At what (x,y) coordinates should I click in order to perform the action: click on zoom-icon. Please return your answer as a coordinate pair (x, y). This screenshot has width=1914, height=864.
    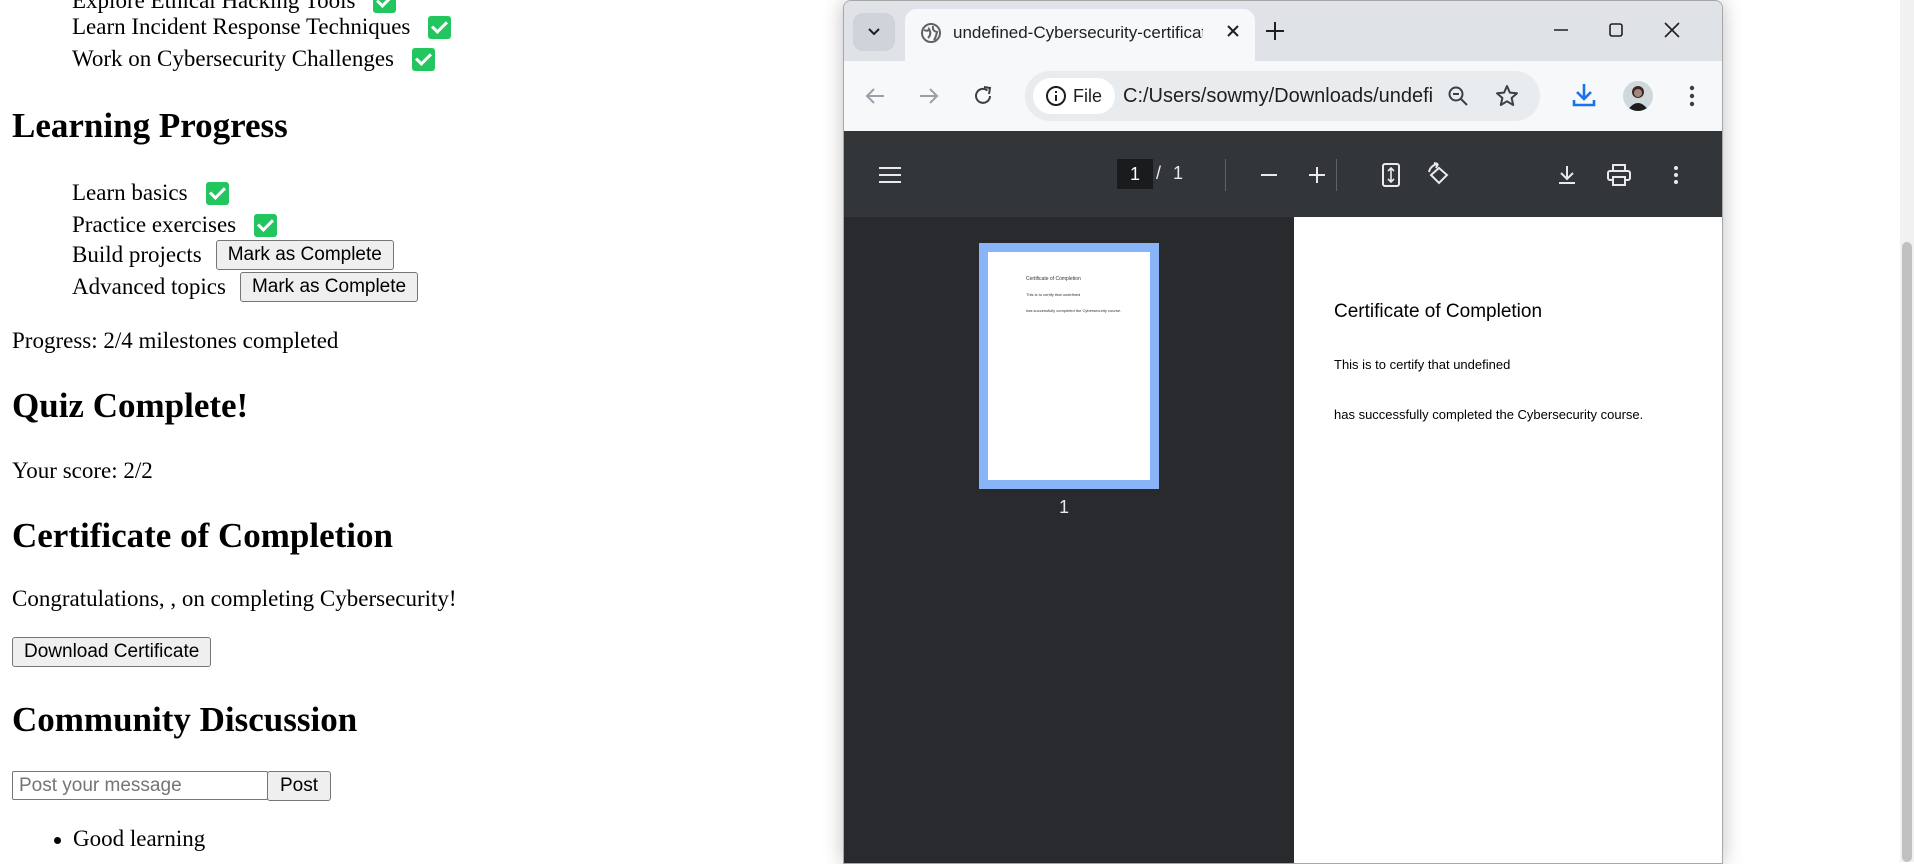
    Looking at the image, I should click on (1458, 96).